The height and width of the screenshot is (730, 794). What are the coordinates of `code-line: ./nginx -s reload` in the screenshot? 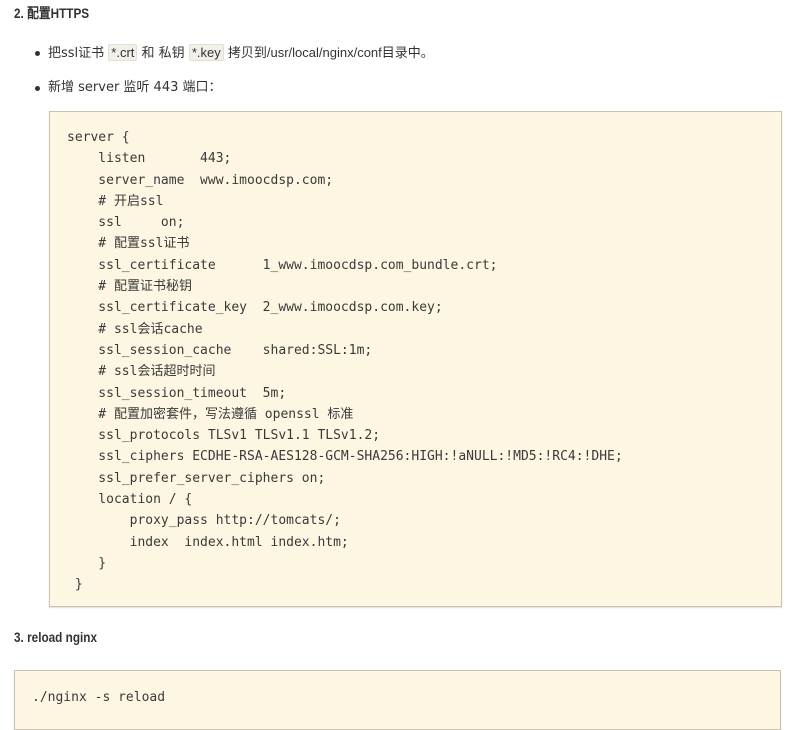 It's located at (99, 697).